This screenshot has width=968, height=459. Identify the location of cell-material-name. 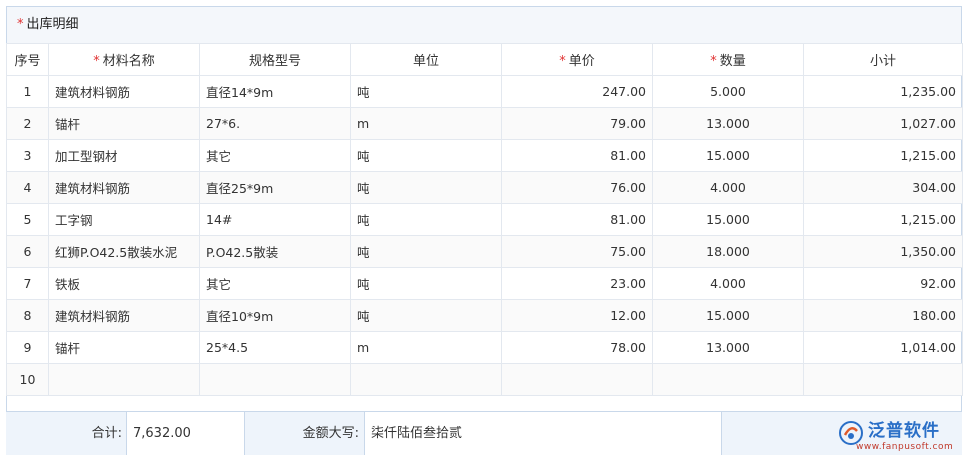
(124, 379).